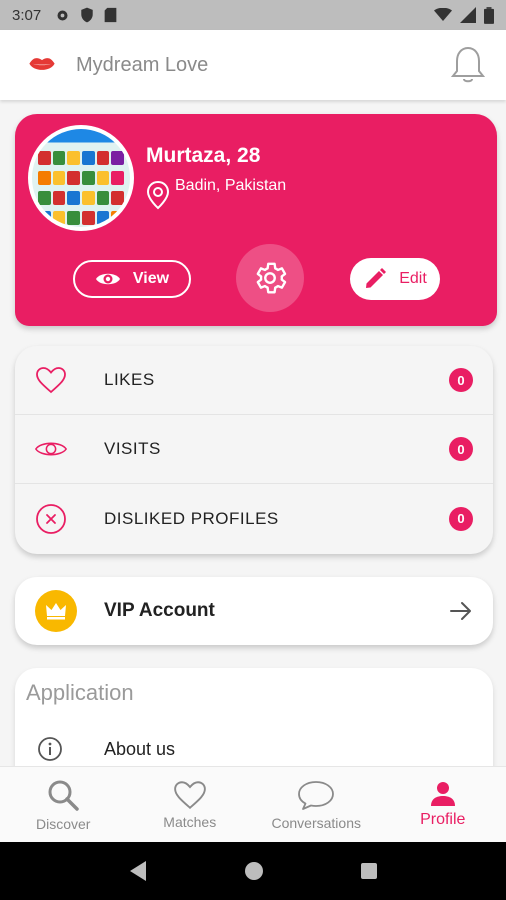 This screenshot has width=506, height=900. What do you see at coordinates (151, 278) in the screenshot?
I see `view-button-label: View` at bounding box center [151, 278].